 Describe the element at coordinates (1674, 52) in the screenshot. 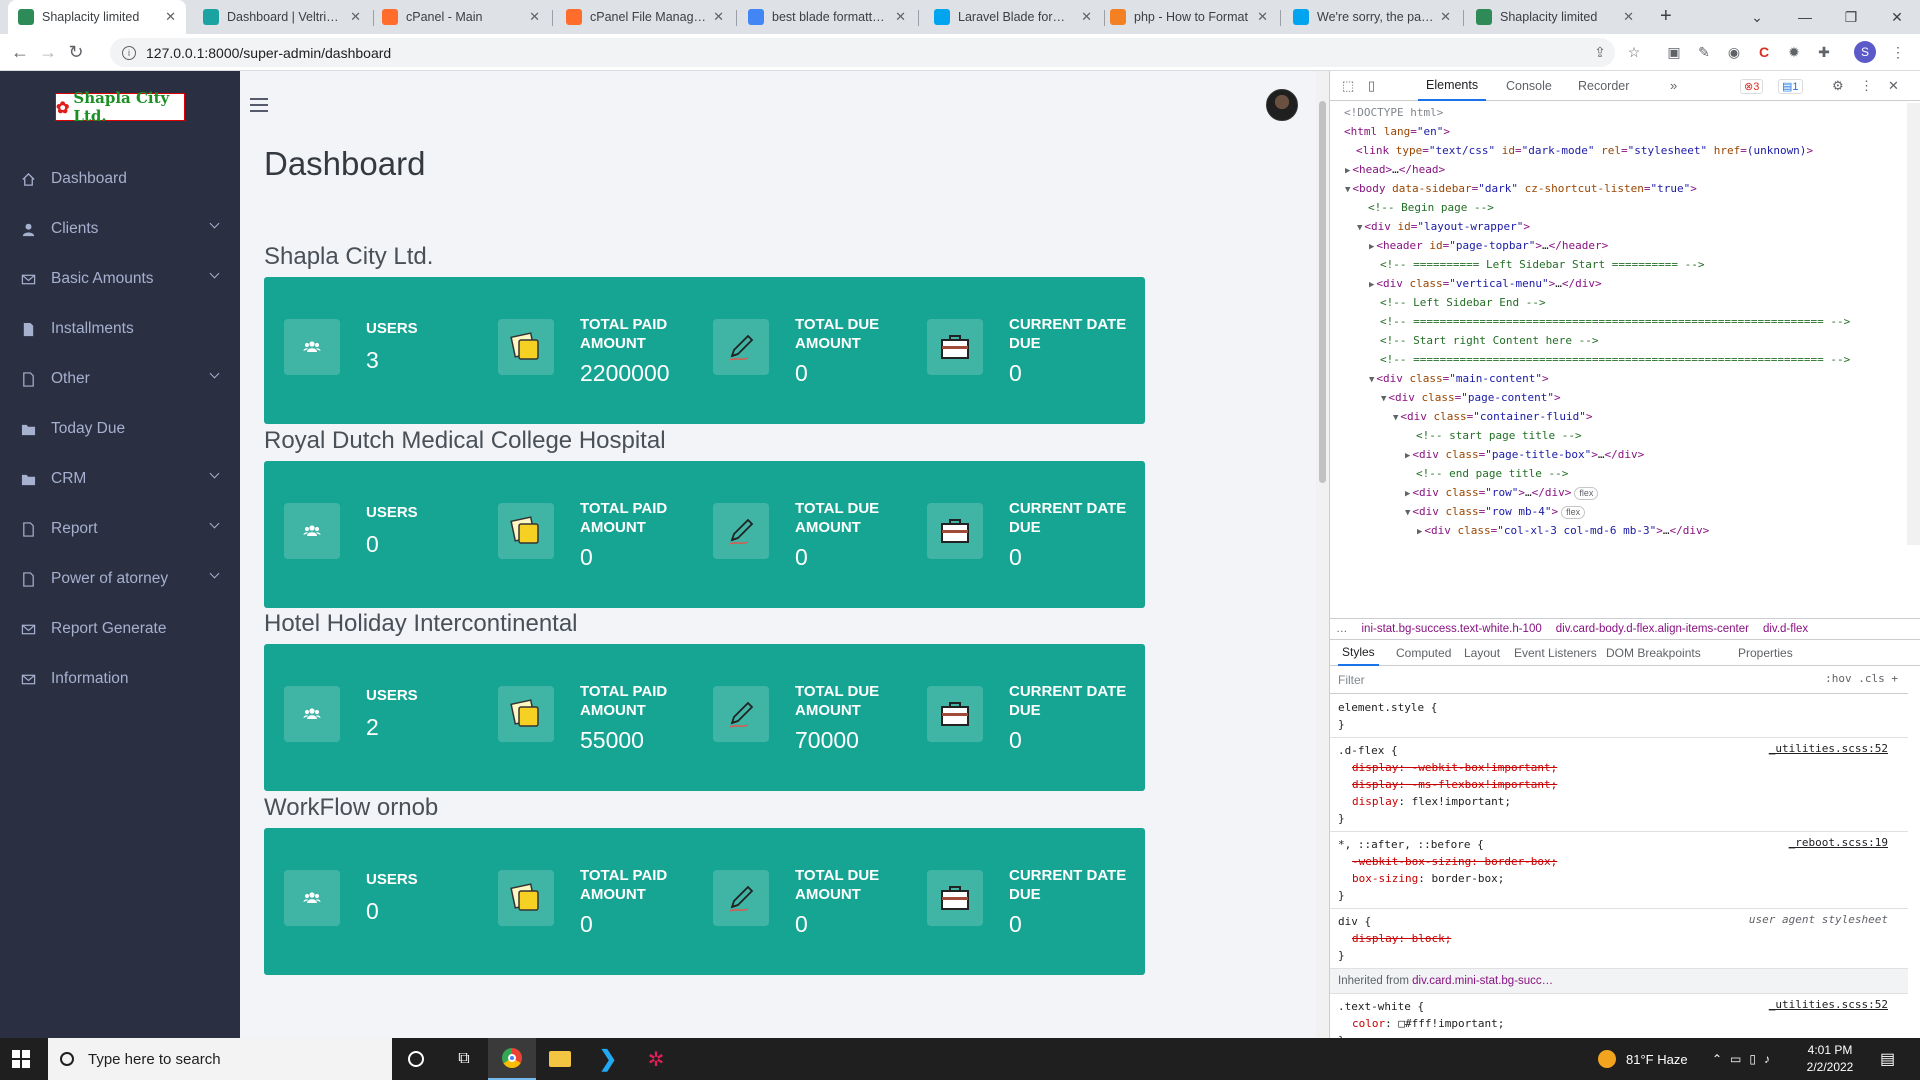

I see `extension-1-icon: ▣` at that location.